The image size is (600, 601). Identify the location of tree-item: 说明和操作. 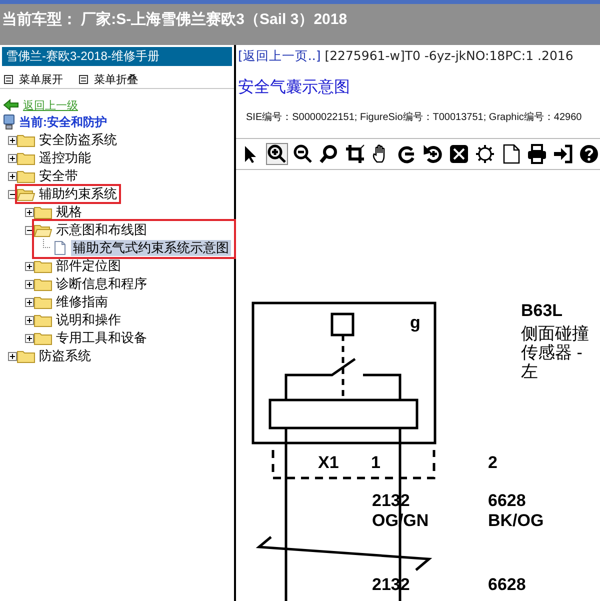
(88, 320).